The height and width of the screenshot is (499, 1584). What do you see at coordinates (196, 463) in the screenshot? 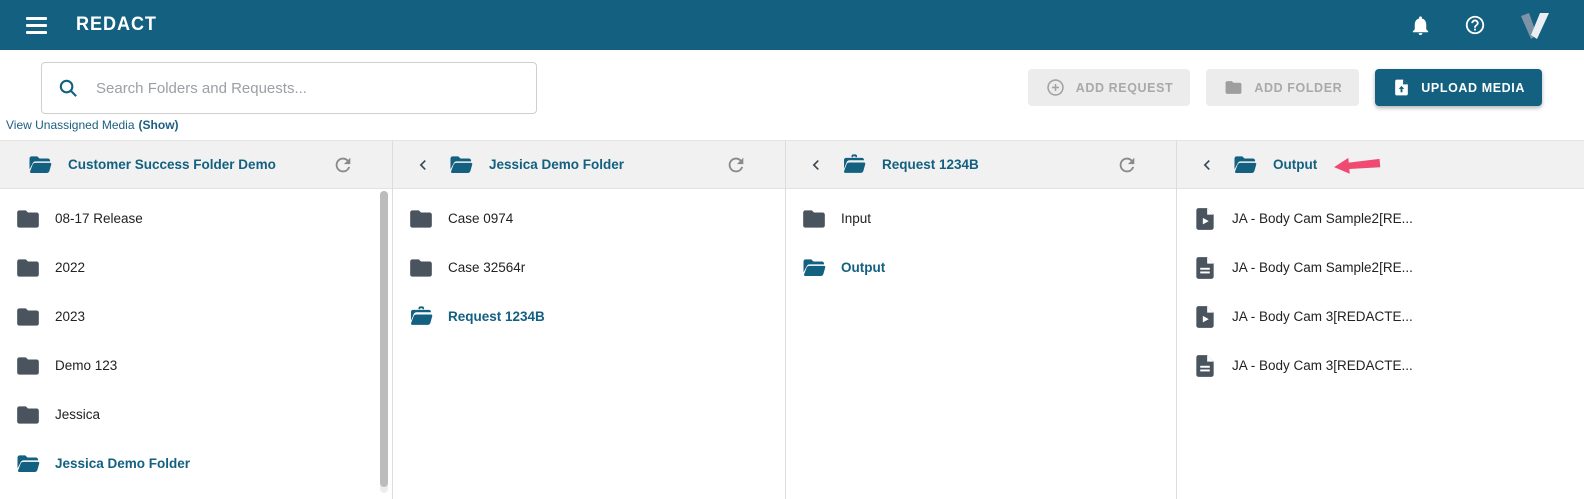
I see `folder-item: Jessica Demo Folder` at bounding box center [196, 463].